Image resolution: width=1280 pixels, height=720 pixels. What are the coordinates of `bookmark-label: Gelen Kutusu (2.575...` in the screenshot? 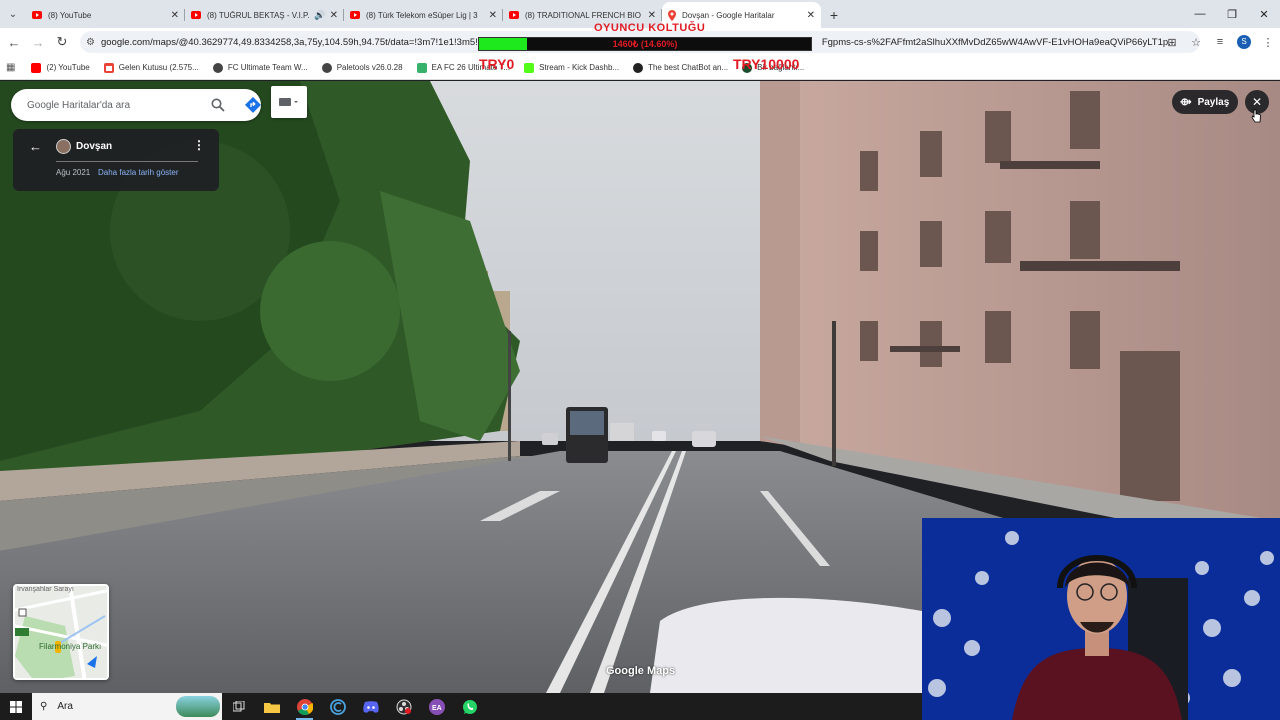 It's located at (158, 67).